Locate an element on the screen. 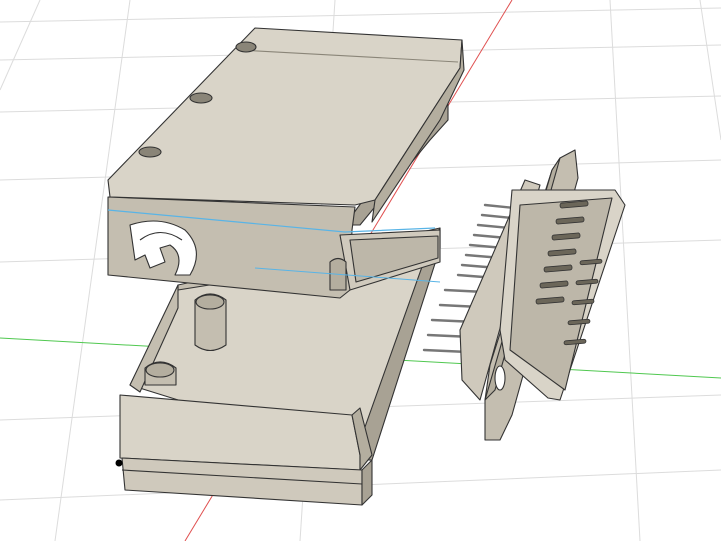 The width and height of the screenshot is (721, 541). vertex-marker is located at coordinates (119, 463).